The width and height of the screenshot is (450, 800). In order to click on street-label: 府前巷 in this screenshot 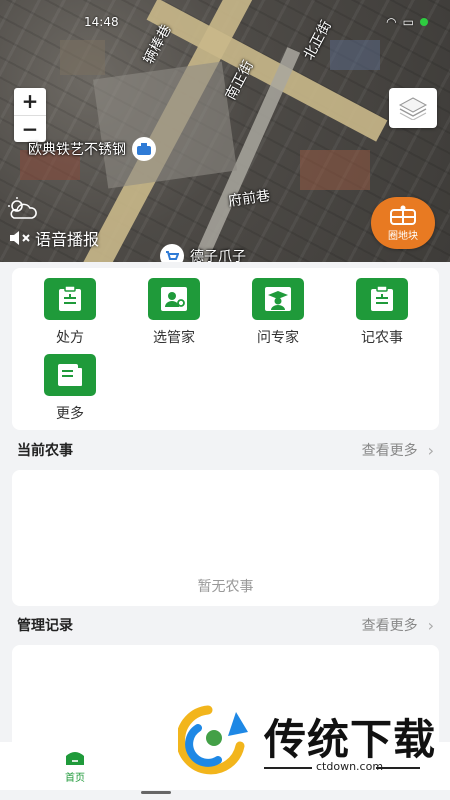, I will do `click(249, 199)`.